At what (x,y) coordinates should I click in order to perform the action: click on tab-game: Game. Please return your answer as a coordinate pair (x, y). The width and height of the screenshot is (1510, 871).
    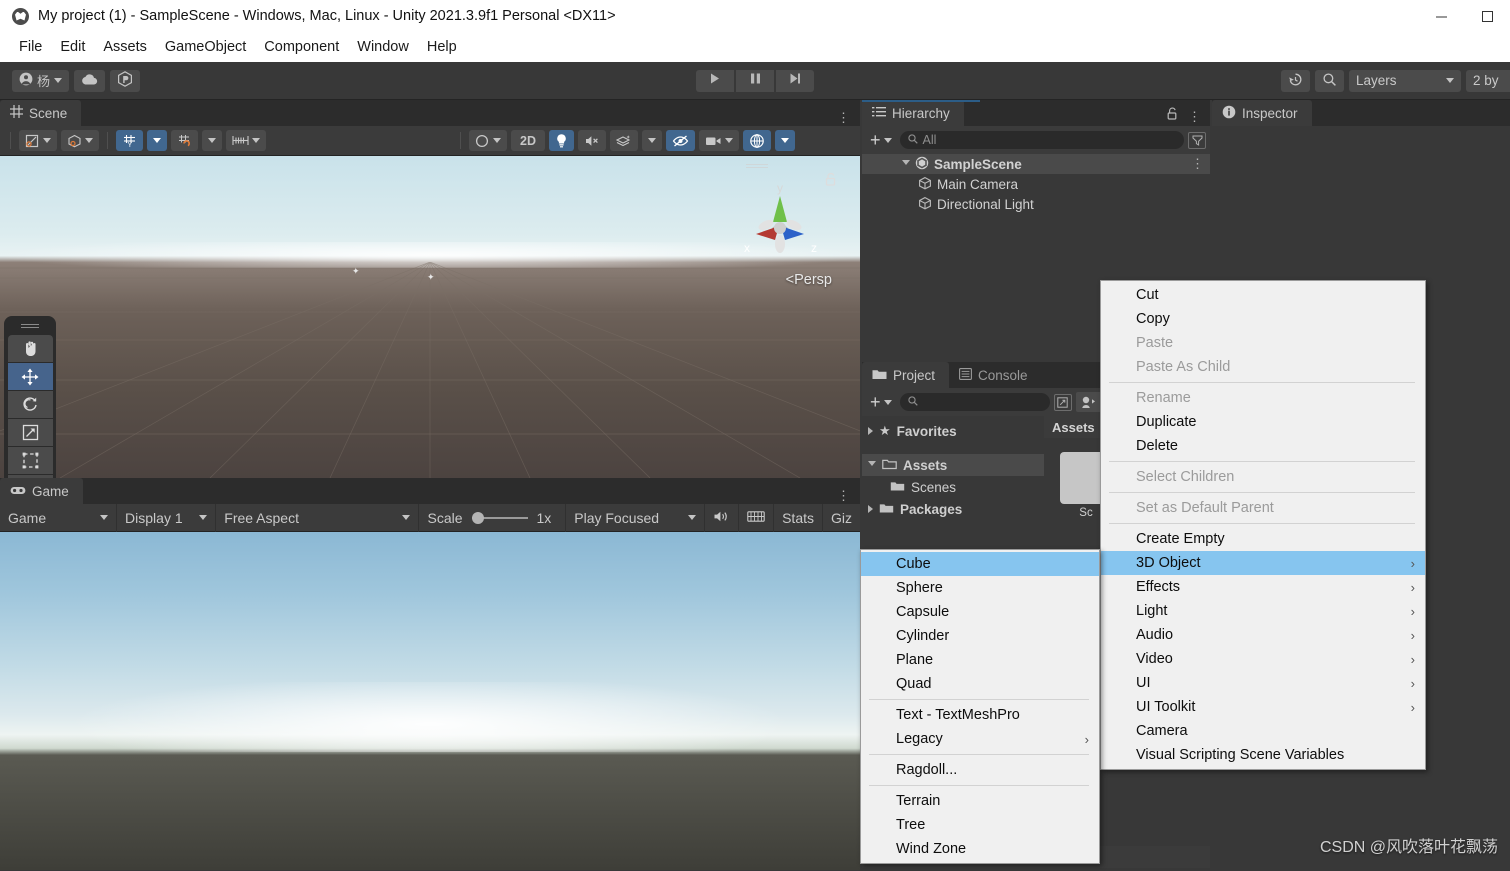
    Looking at the image, I should click on (41, 491).